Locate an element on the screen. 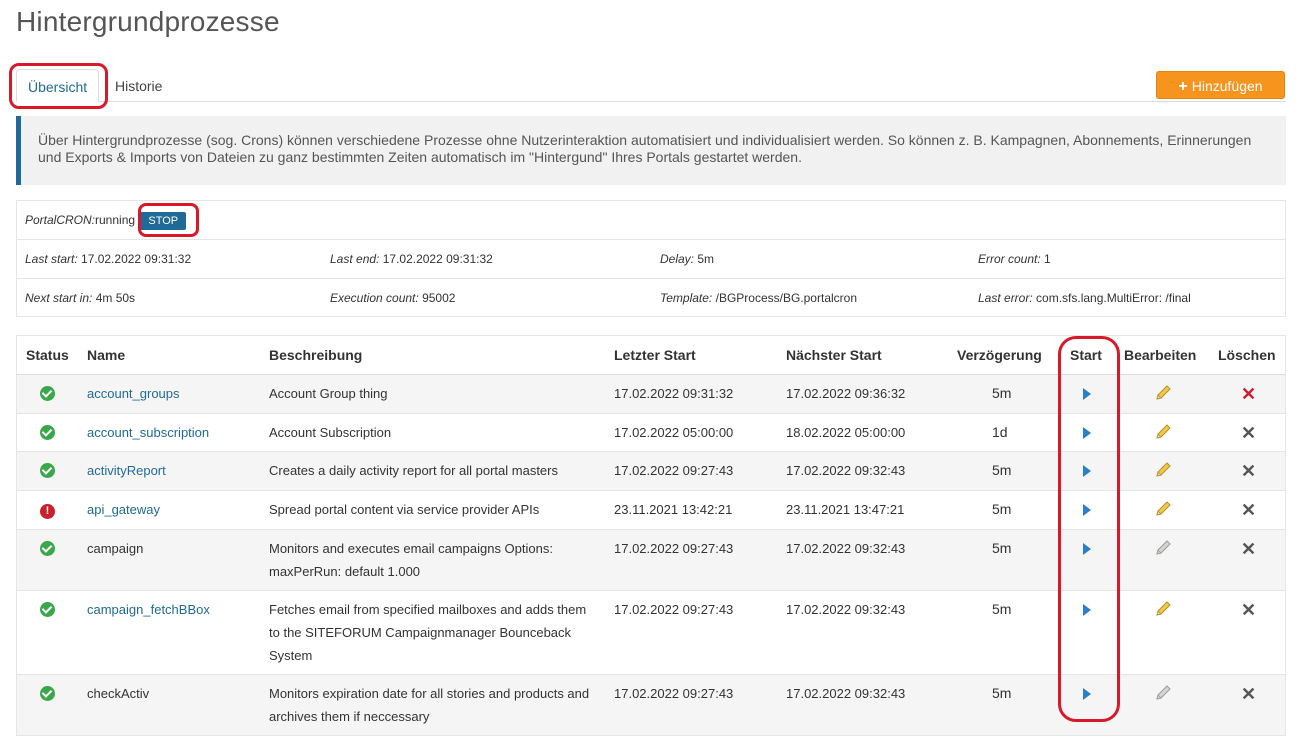 This screenshot has height=736, width=1296. process-name: campaign is located at coordinates (115, 548).